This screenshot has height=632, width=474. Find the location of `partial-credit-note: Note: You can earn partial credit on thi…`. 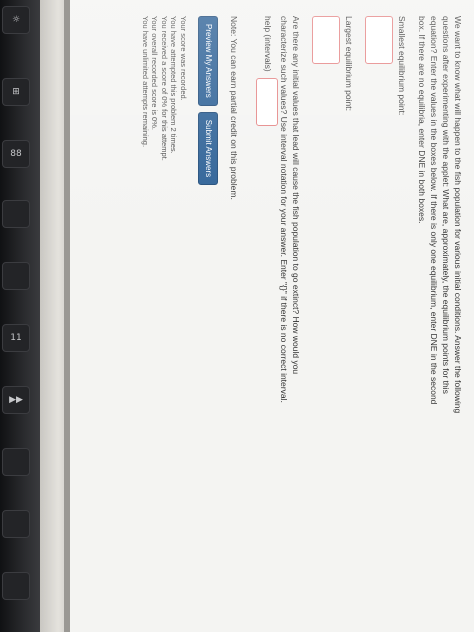

partial-credit-note: Note: You can earn partial credit on thi… is located at coordinates (234, 108).